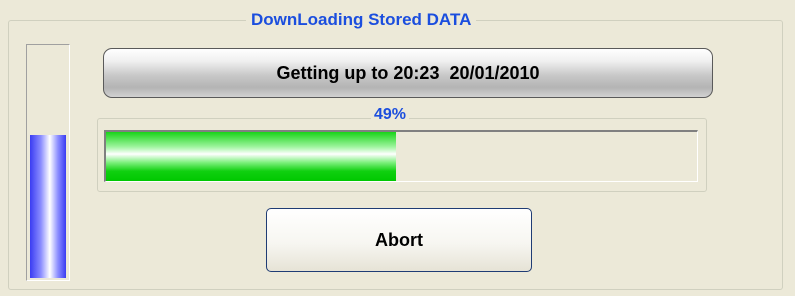 Image resolution: width=795 pixels, height=296 pixels. Describe the element at coordinates (361, 20) in the screenshot. I see `group-title: DownLoading Stored DATA` at that location.